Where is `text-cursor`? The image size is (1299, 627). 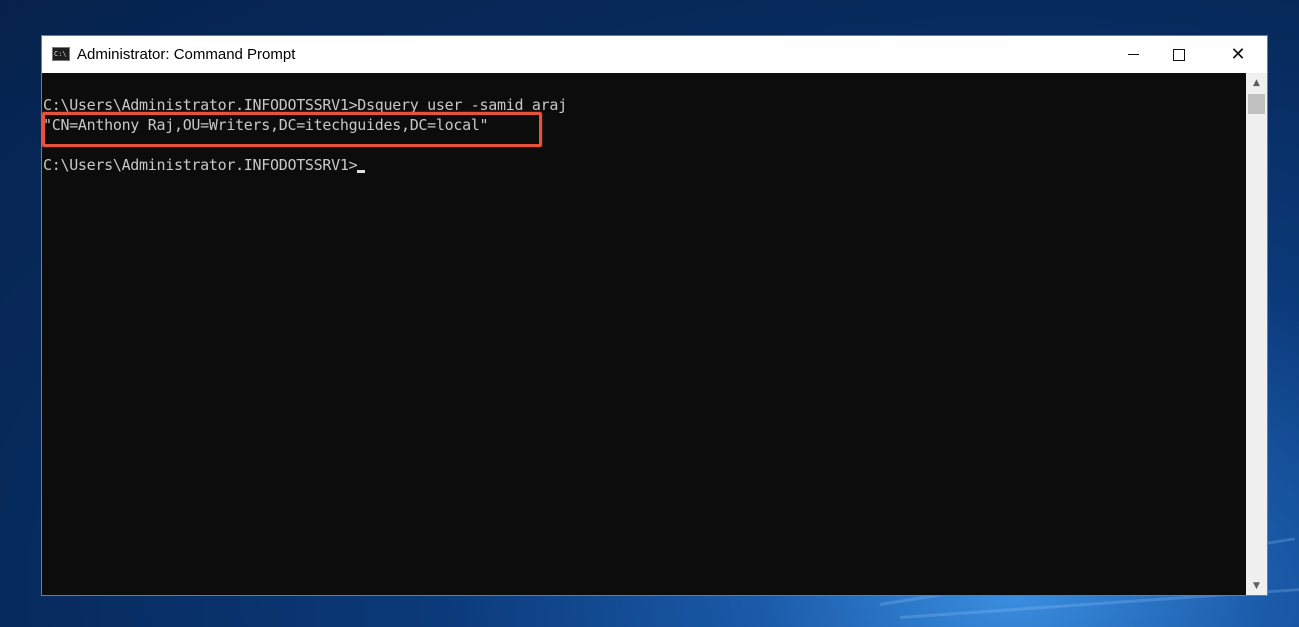
text-cursor is located at coordinates (361, 171).